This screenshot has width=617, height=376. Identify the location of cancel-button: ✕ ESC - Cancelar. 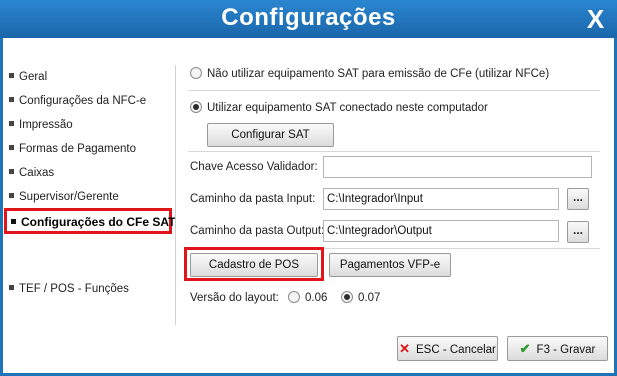
(447, 348).